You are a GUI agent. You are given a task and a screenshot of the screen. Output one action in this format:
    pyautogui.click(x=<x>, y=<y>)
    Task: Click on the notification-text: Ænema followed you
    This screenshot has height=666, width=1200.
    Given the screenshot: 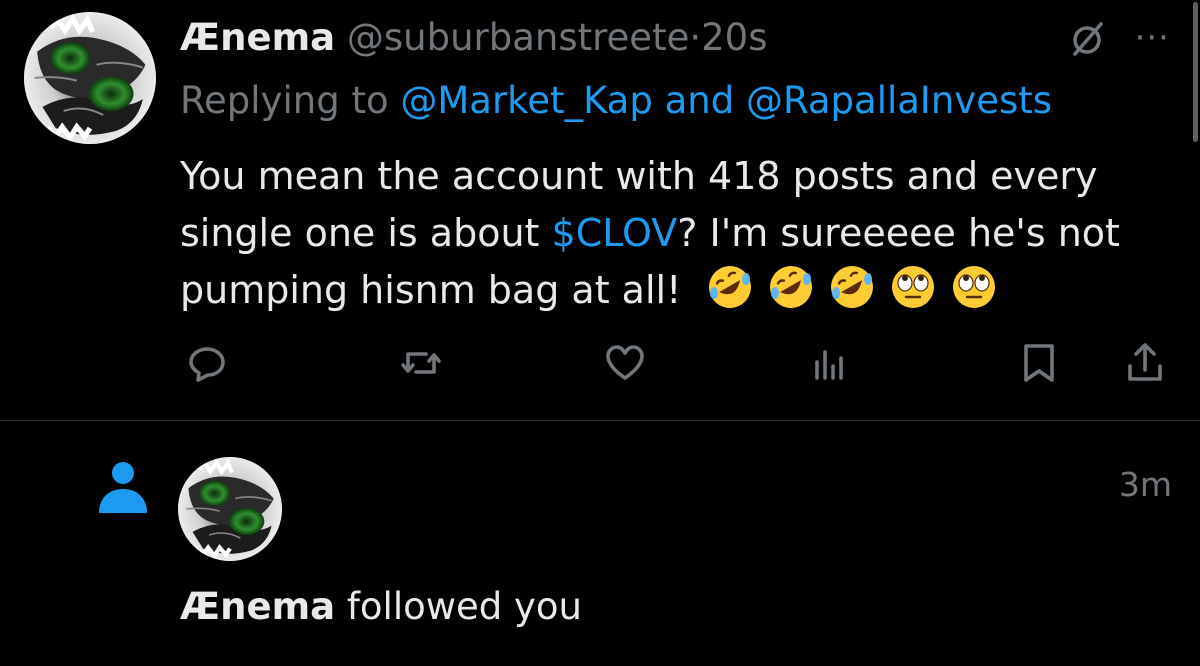 What is the action you would take?
    pyautogui.click(x=381, y=607)
    